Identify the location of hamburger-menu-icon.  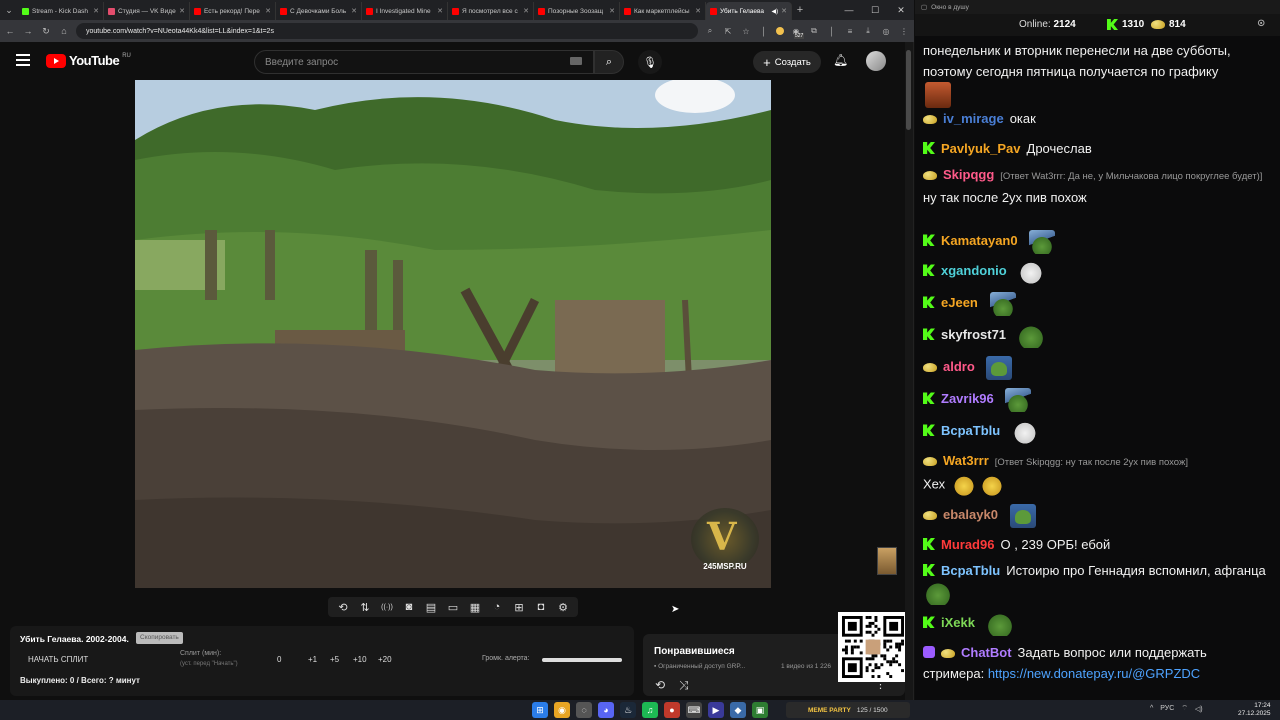
(23, 60).